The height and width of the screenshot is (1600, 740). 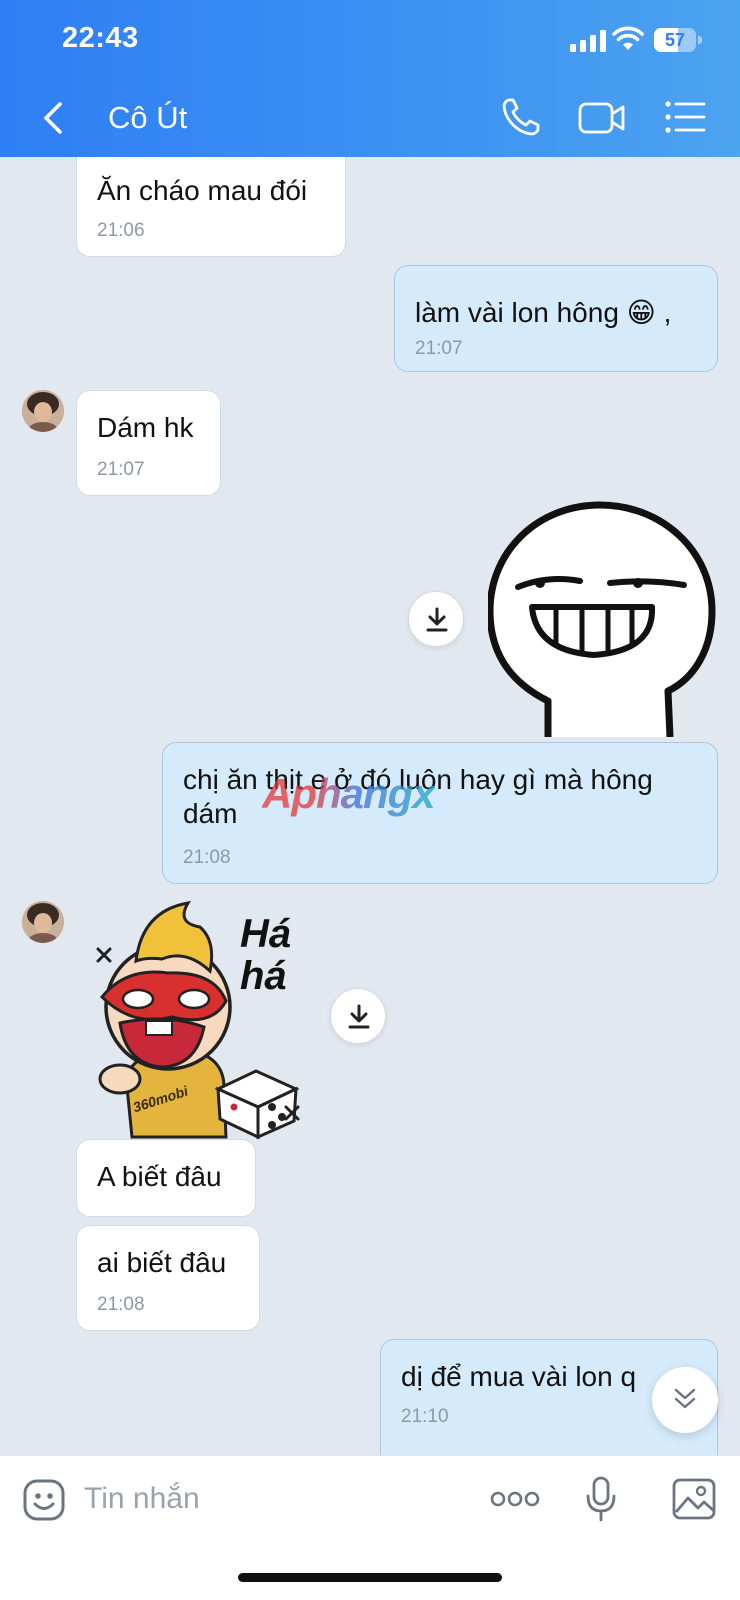 I want to click on list-menu-icon, so click(x=685, y=117).